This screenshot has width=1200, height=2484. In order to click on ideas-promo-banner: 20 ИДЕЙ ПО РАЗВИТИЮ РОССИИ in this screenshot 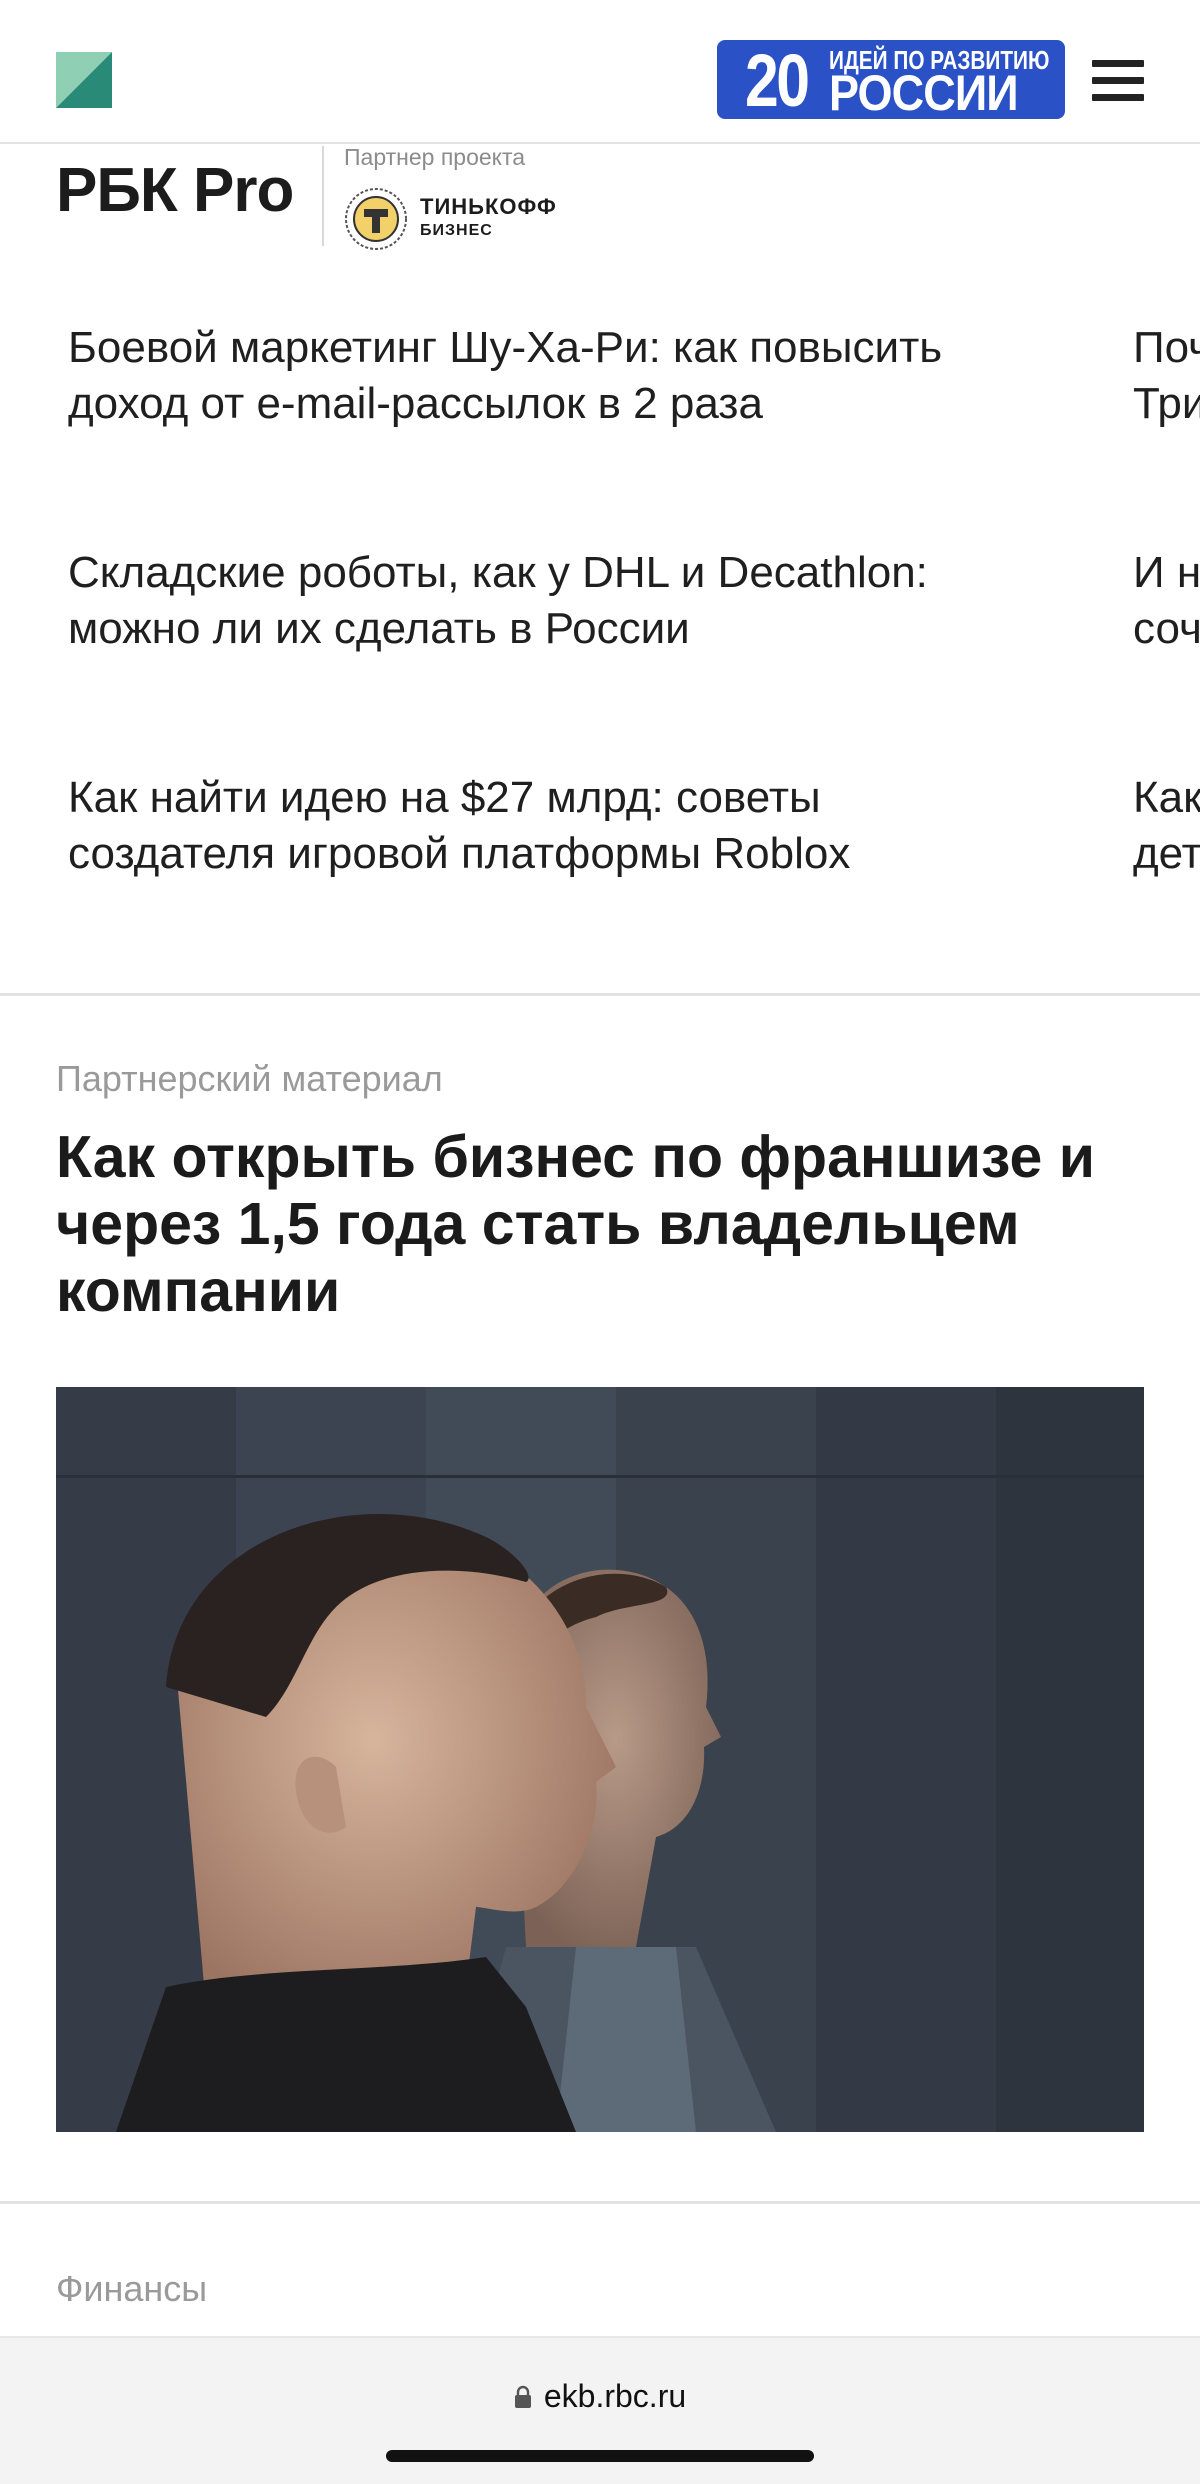, I will do `click(891, 79)`.